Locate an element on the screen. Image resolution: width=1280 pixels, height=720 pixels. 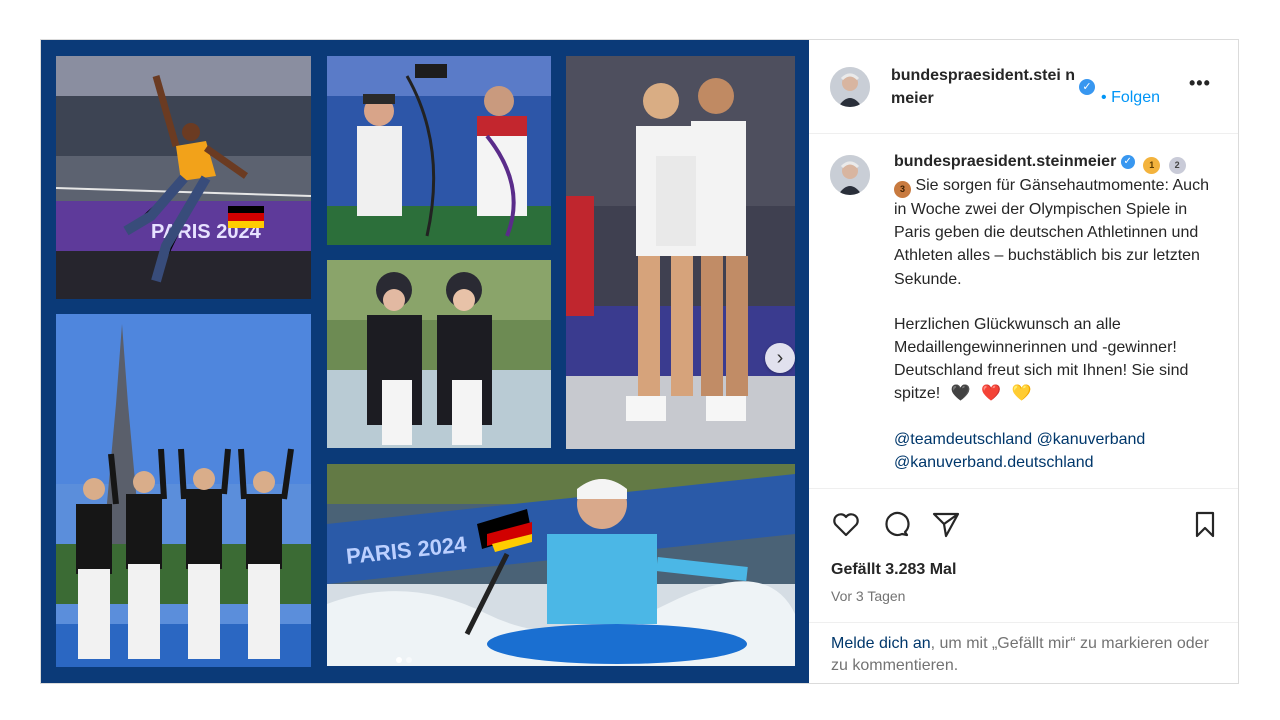
carousel-next-button: › is located at coordinates (780, 358).